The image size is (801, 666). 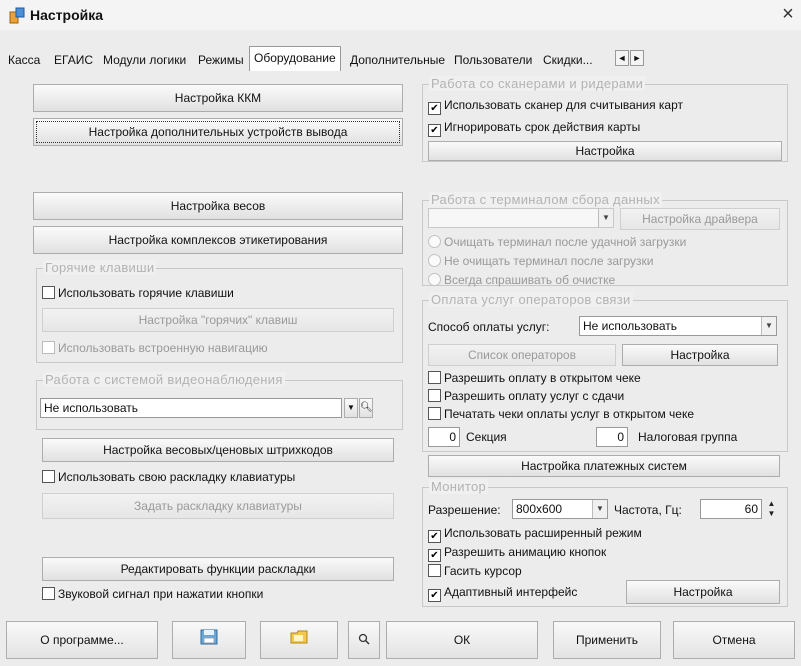 I want to click on allow-open-check-checkbox: Разрешить оплату в открытом чеке, so click(x=534, y=378).